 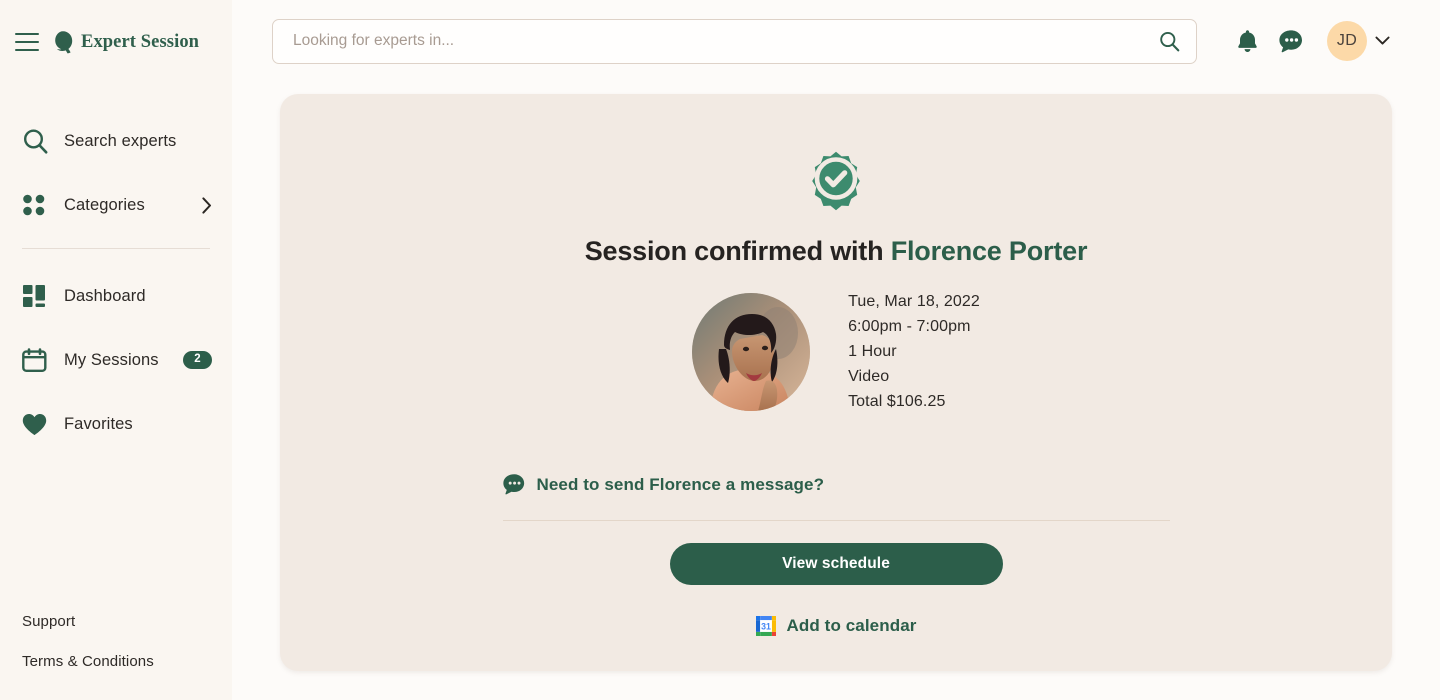 What do you see at coordinates (105, 295) in the screenshot?
I see `sidebar-item-label: Dashboard` at bounding box center [105, 295].